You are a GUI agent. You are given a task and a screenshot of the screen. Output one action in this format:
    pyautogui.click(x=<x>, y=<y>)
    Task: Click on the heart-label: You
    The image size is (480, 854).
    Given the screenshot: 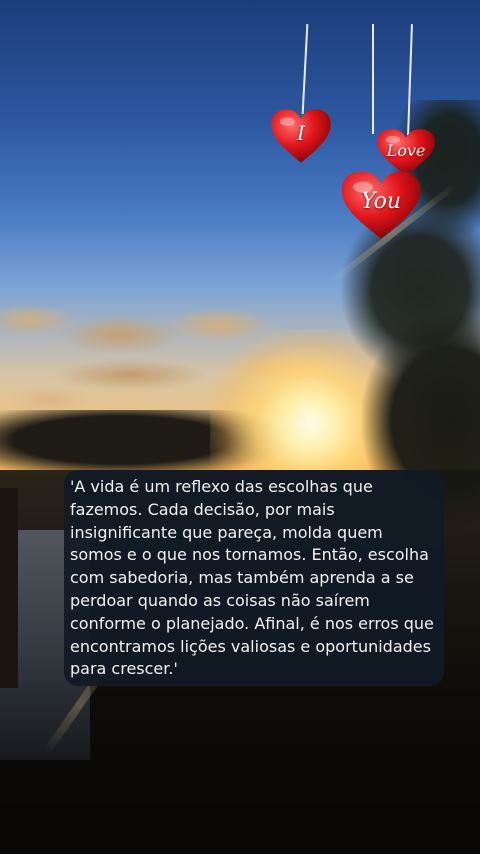 What is the action you would take?
    pyautogui.click(x=381, y=201)
    